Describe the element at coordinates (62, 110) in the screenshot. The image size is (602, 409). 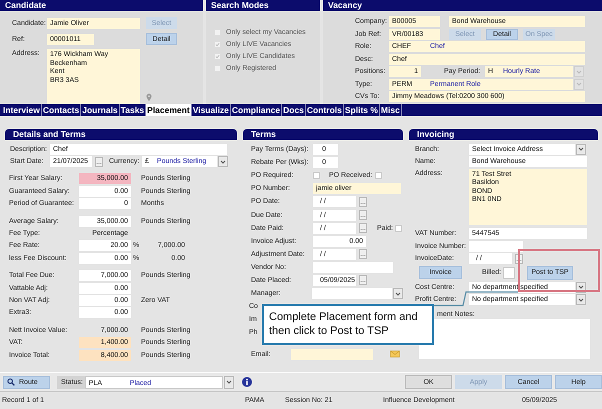
I see `tab: Contacts` at that location.